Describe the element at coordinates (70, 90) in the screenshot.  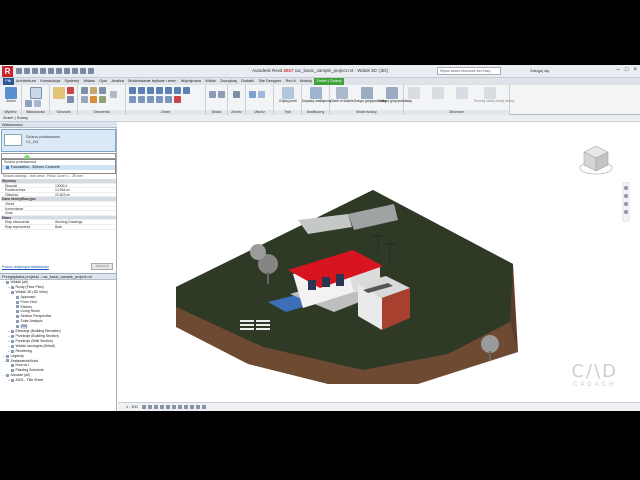
I see `cut-icon` at that location.